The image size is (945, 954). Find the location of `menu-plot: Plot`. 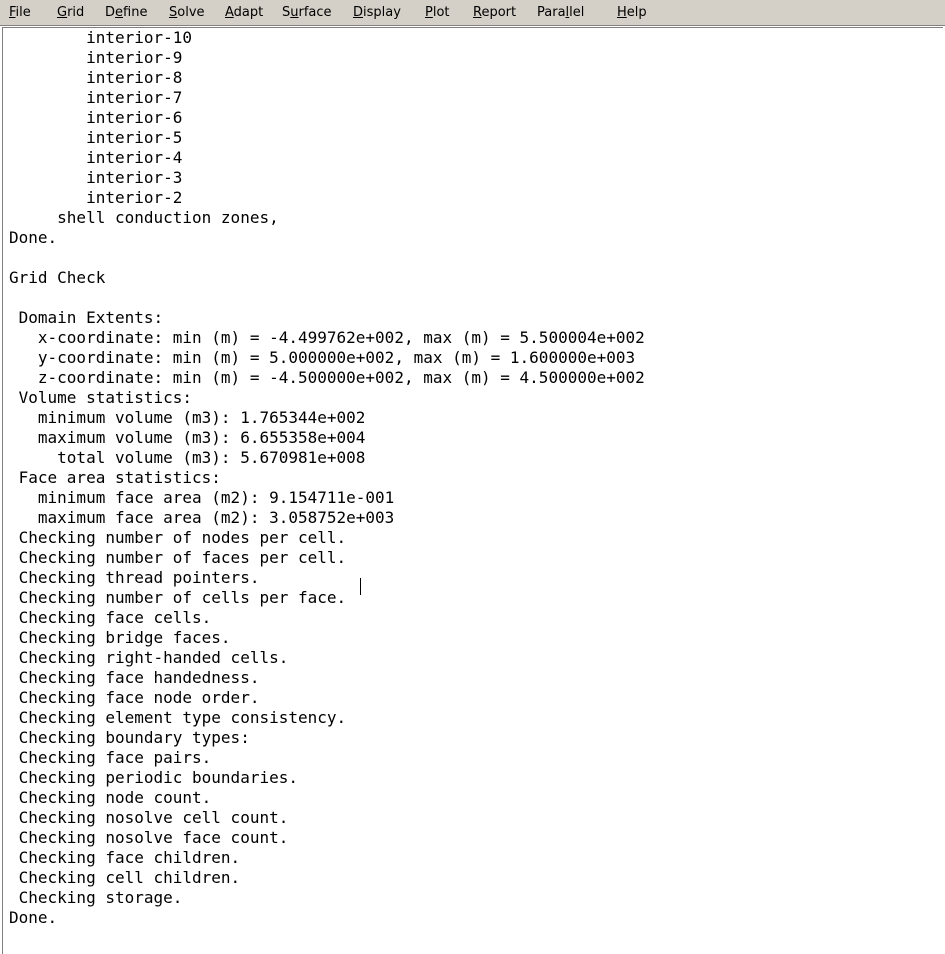

menu-plot: Plot is located at coordinates (437, 13).